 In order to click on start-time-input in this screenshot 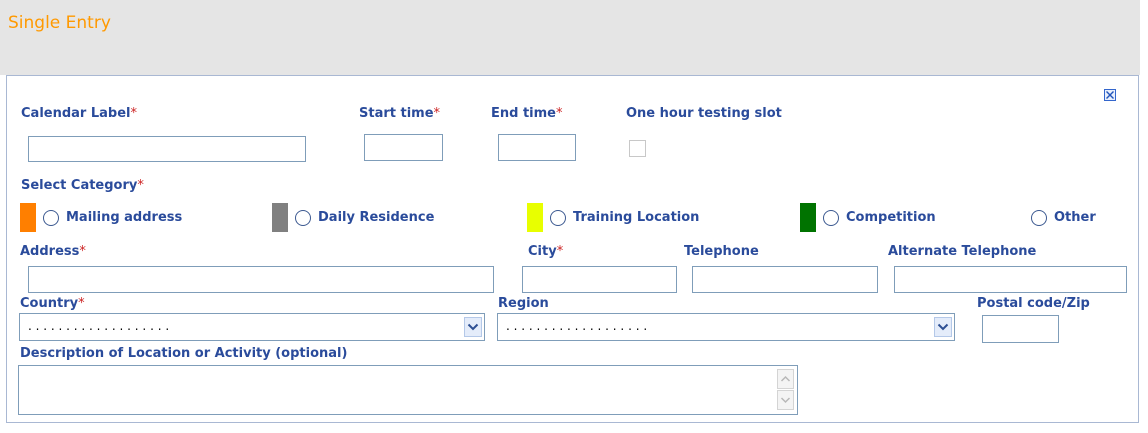, I will do `click(403, 147)`.